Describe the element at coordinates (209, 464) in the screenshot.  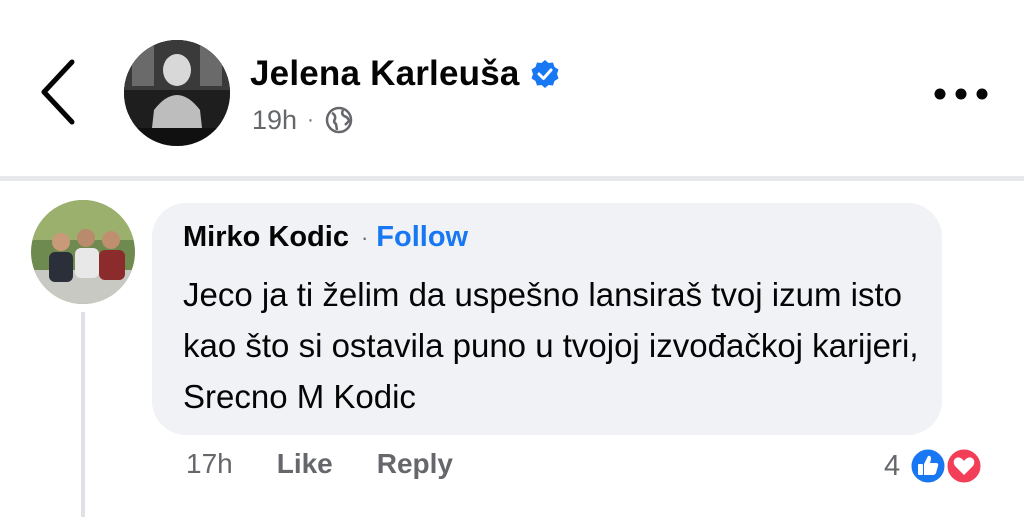
I see `comment-time: 17h` at that location.